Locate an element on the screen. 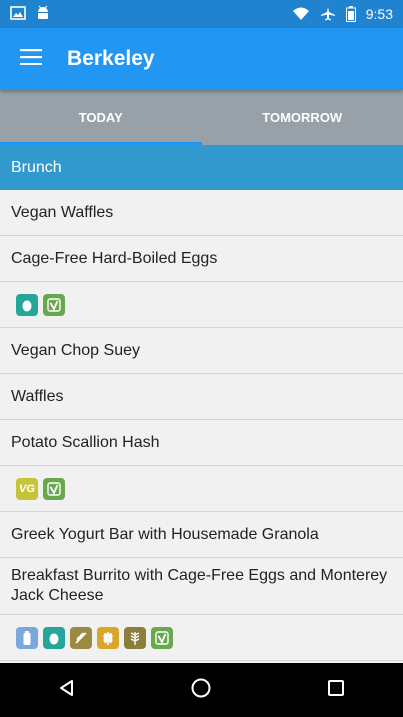  tab-today: TODAY is located at coordinates (101, 117).